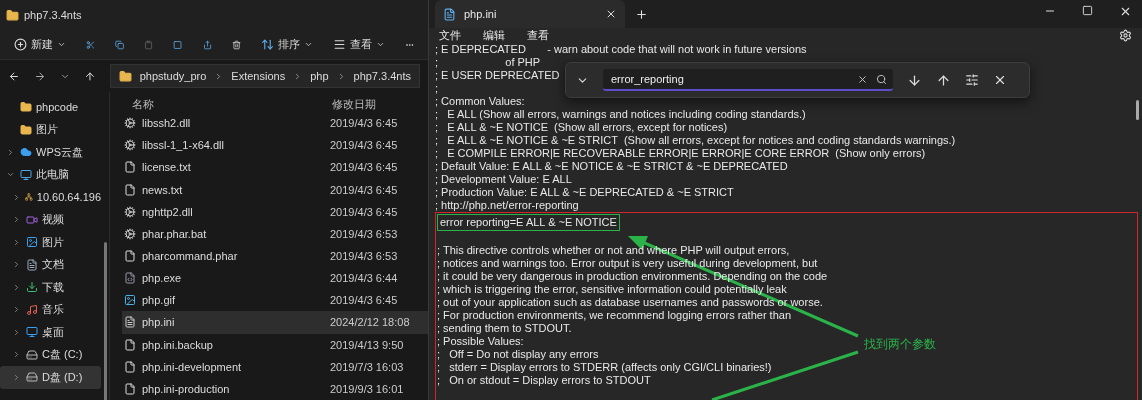 The width and height of the screenshot is (1142, 400). What do you see at coordinates (53, 287) in the screenshot?
I see `sidebar-label: 下载` at bounding box center [53, 287].